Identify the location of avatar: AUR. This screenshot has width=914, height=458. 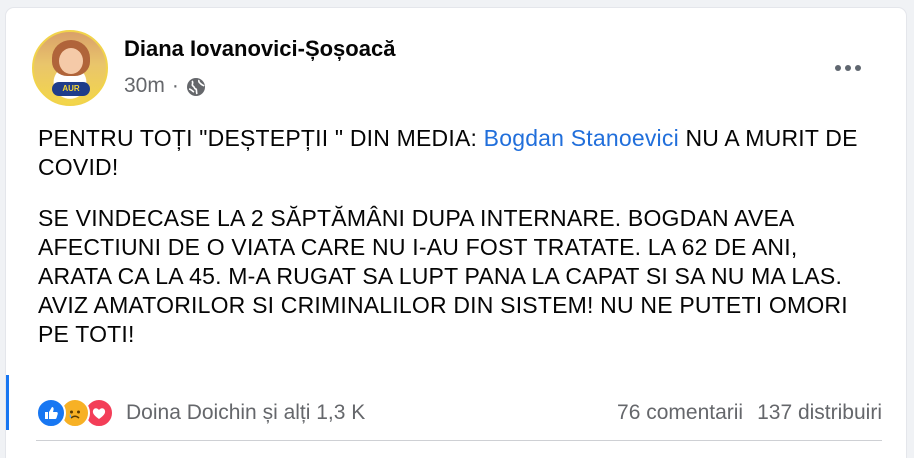
(70, 68).